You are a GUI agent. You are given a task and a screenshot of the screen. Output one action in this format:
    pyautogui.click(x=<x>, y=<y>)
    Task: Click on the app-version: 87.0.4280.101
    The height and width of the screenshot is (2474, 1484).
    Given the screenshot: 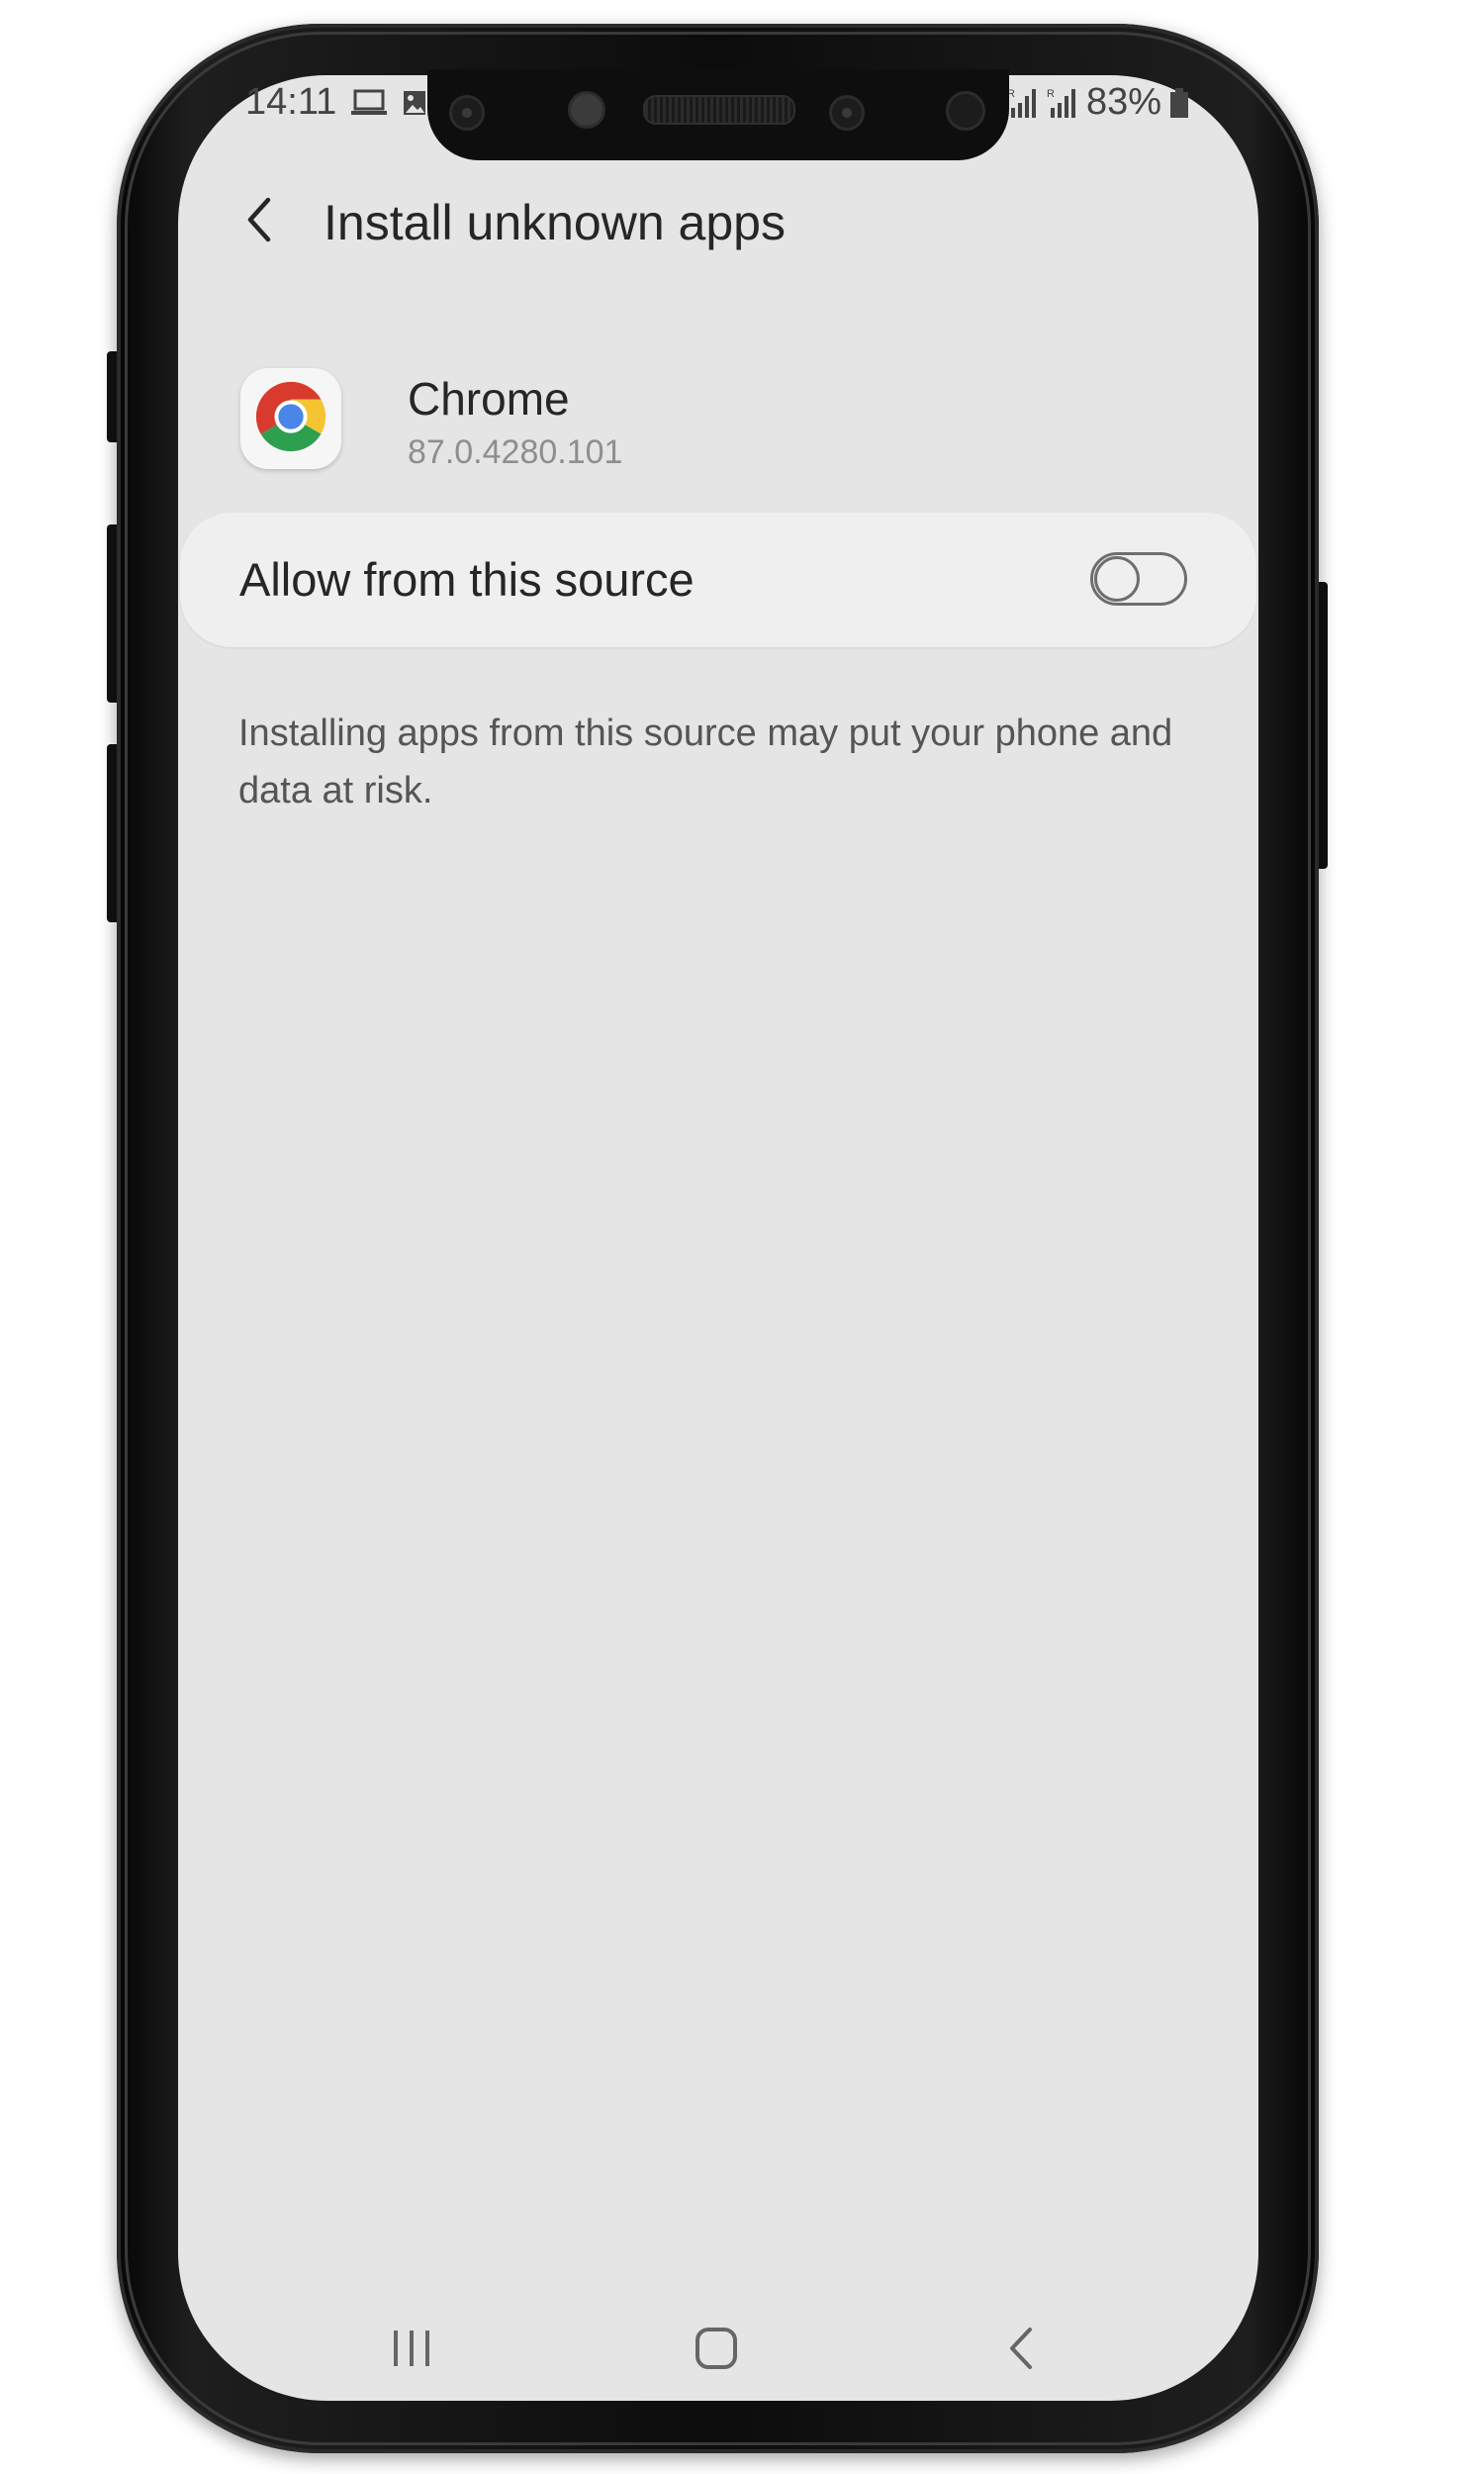 What is the action you would take?
    pyautogui.click(x=515, y=452)
    